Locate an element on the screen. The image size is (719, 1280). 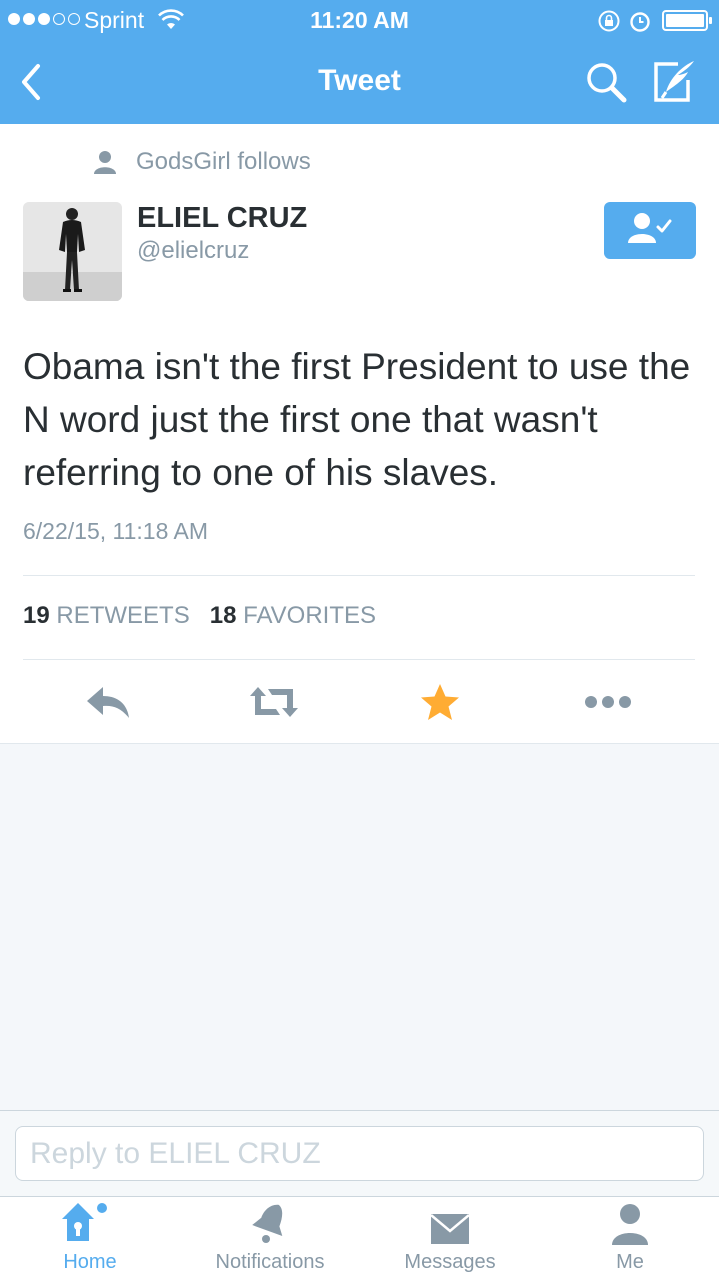
author-handle: @elielcruz is located at coordinates (193, 251).